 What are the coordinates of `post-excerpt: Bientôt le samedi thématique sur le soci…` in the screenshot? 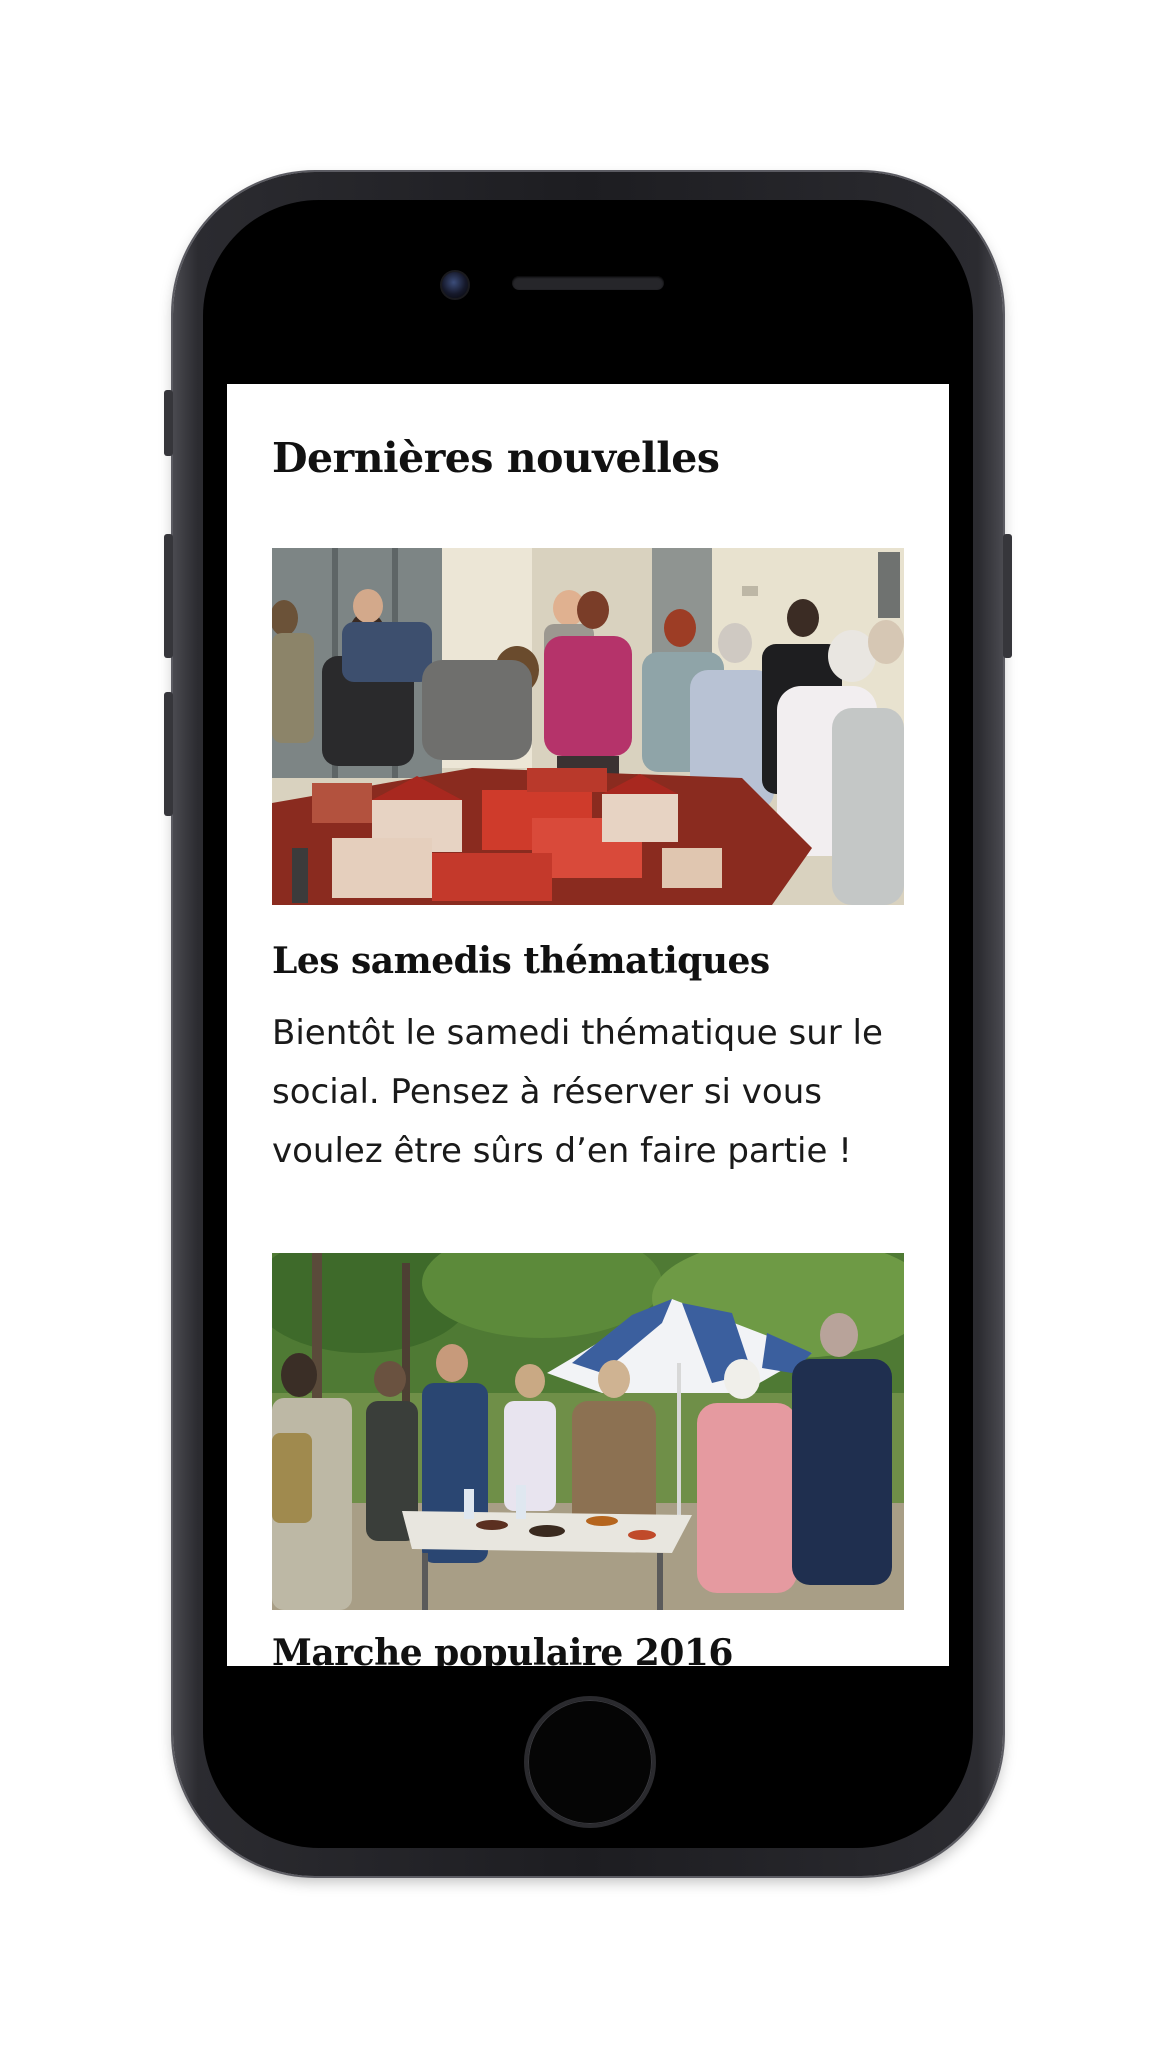 It's located at (577, 1092).